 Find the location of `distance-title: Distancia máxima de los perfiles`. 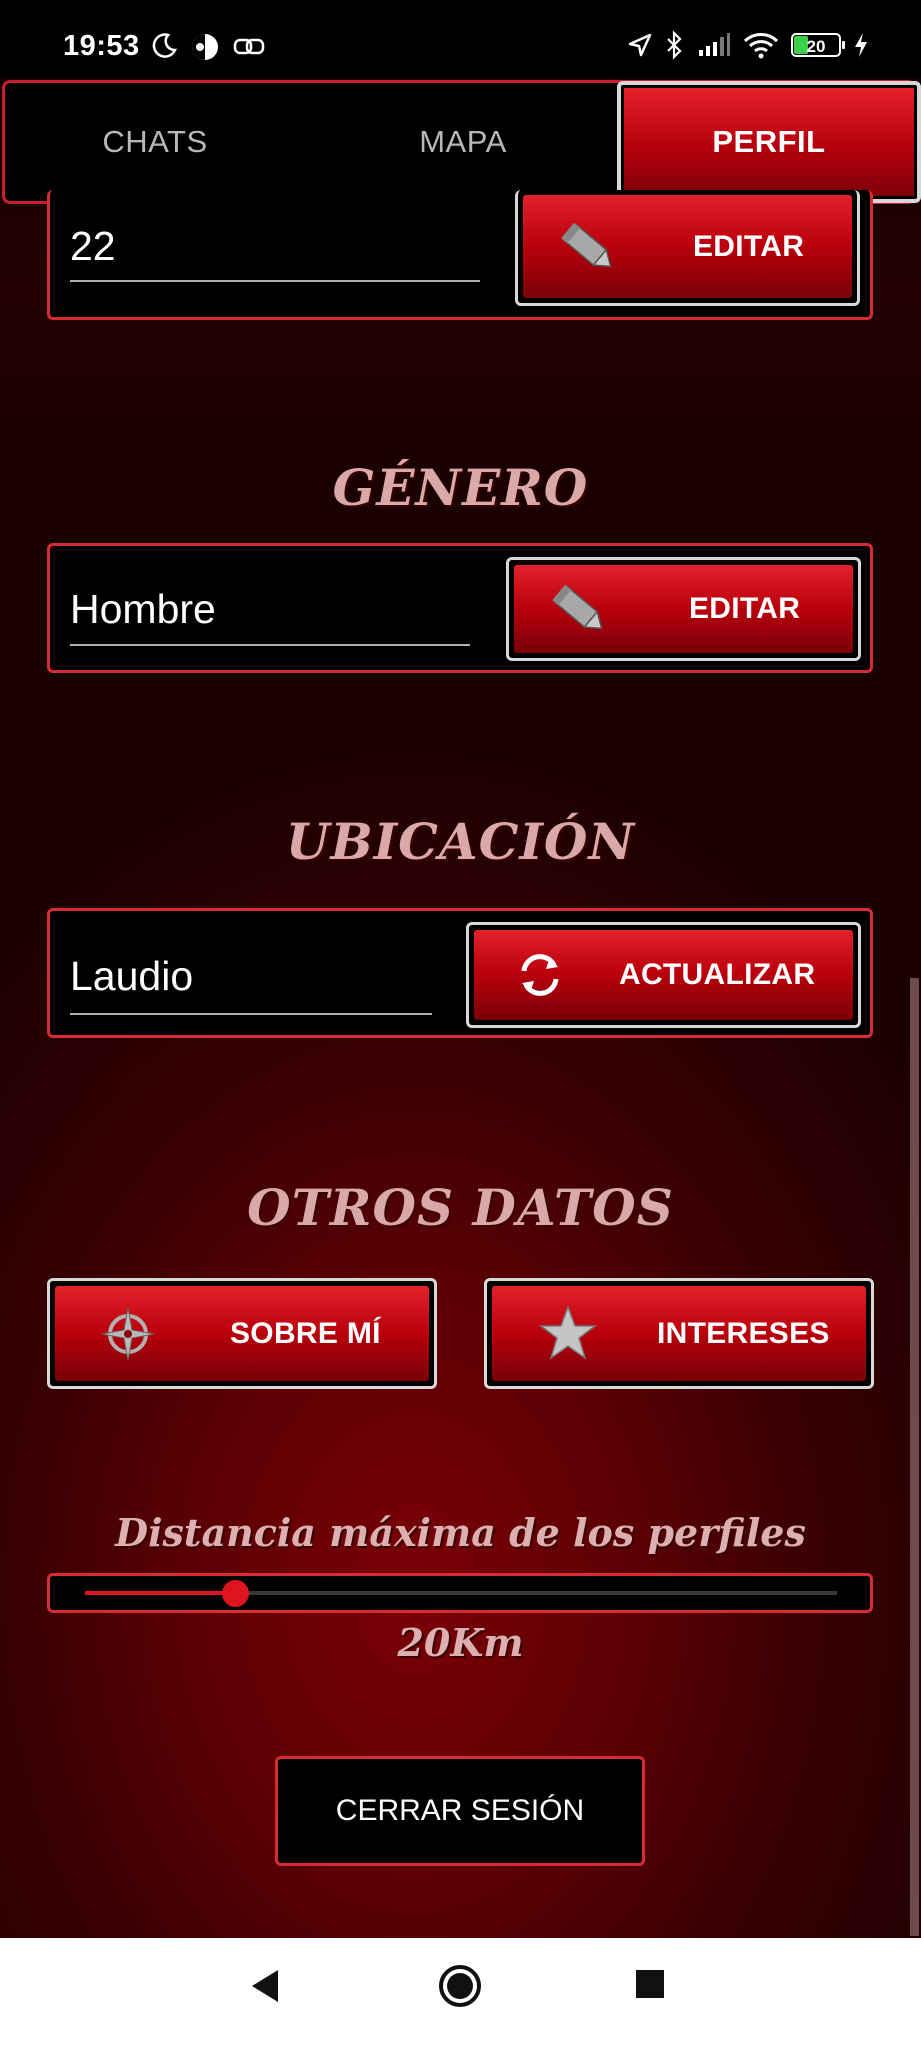

distance-title: Distancia máxima de los perfiles is located at coordinates (460, 1532).